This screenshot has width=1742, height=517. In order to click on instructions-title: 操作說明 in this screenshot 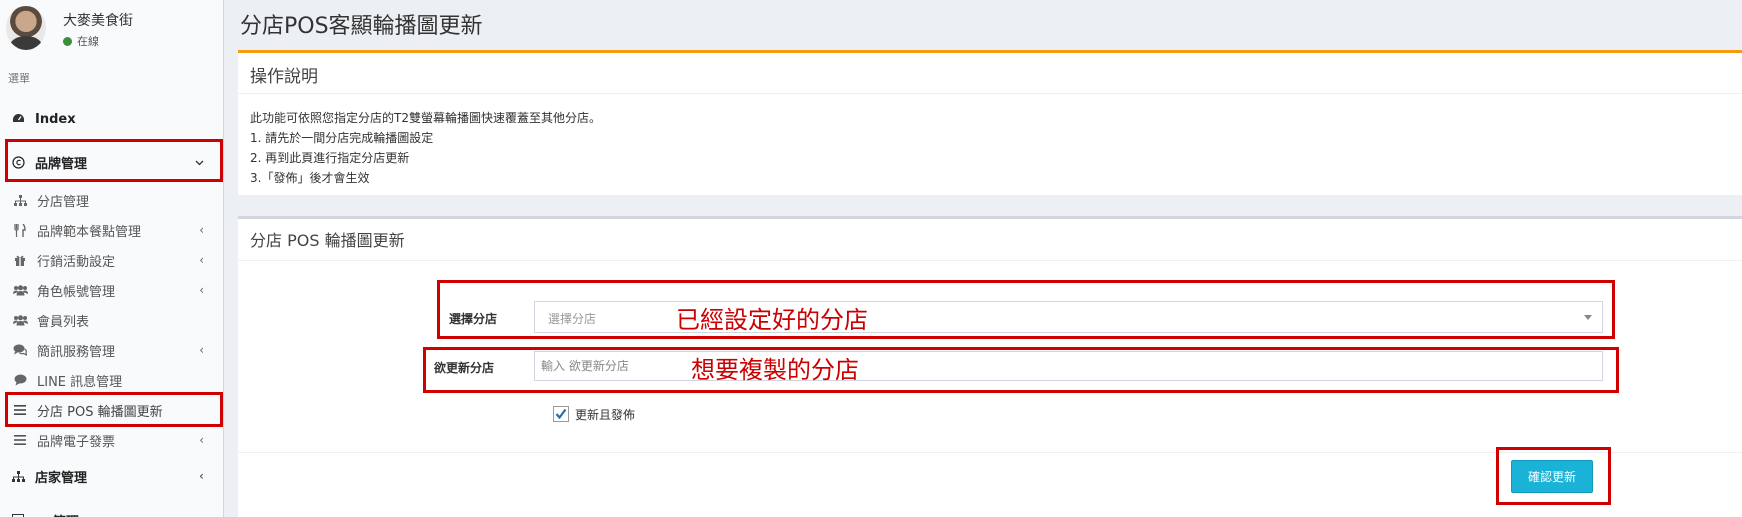, I will do `click(284, 77)`.